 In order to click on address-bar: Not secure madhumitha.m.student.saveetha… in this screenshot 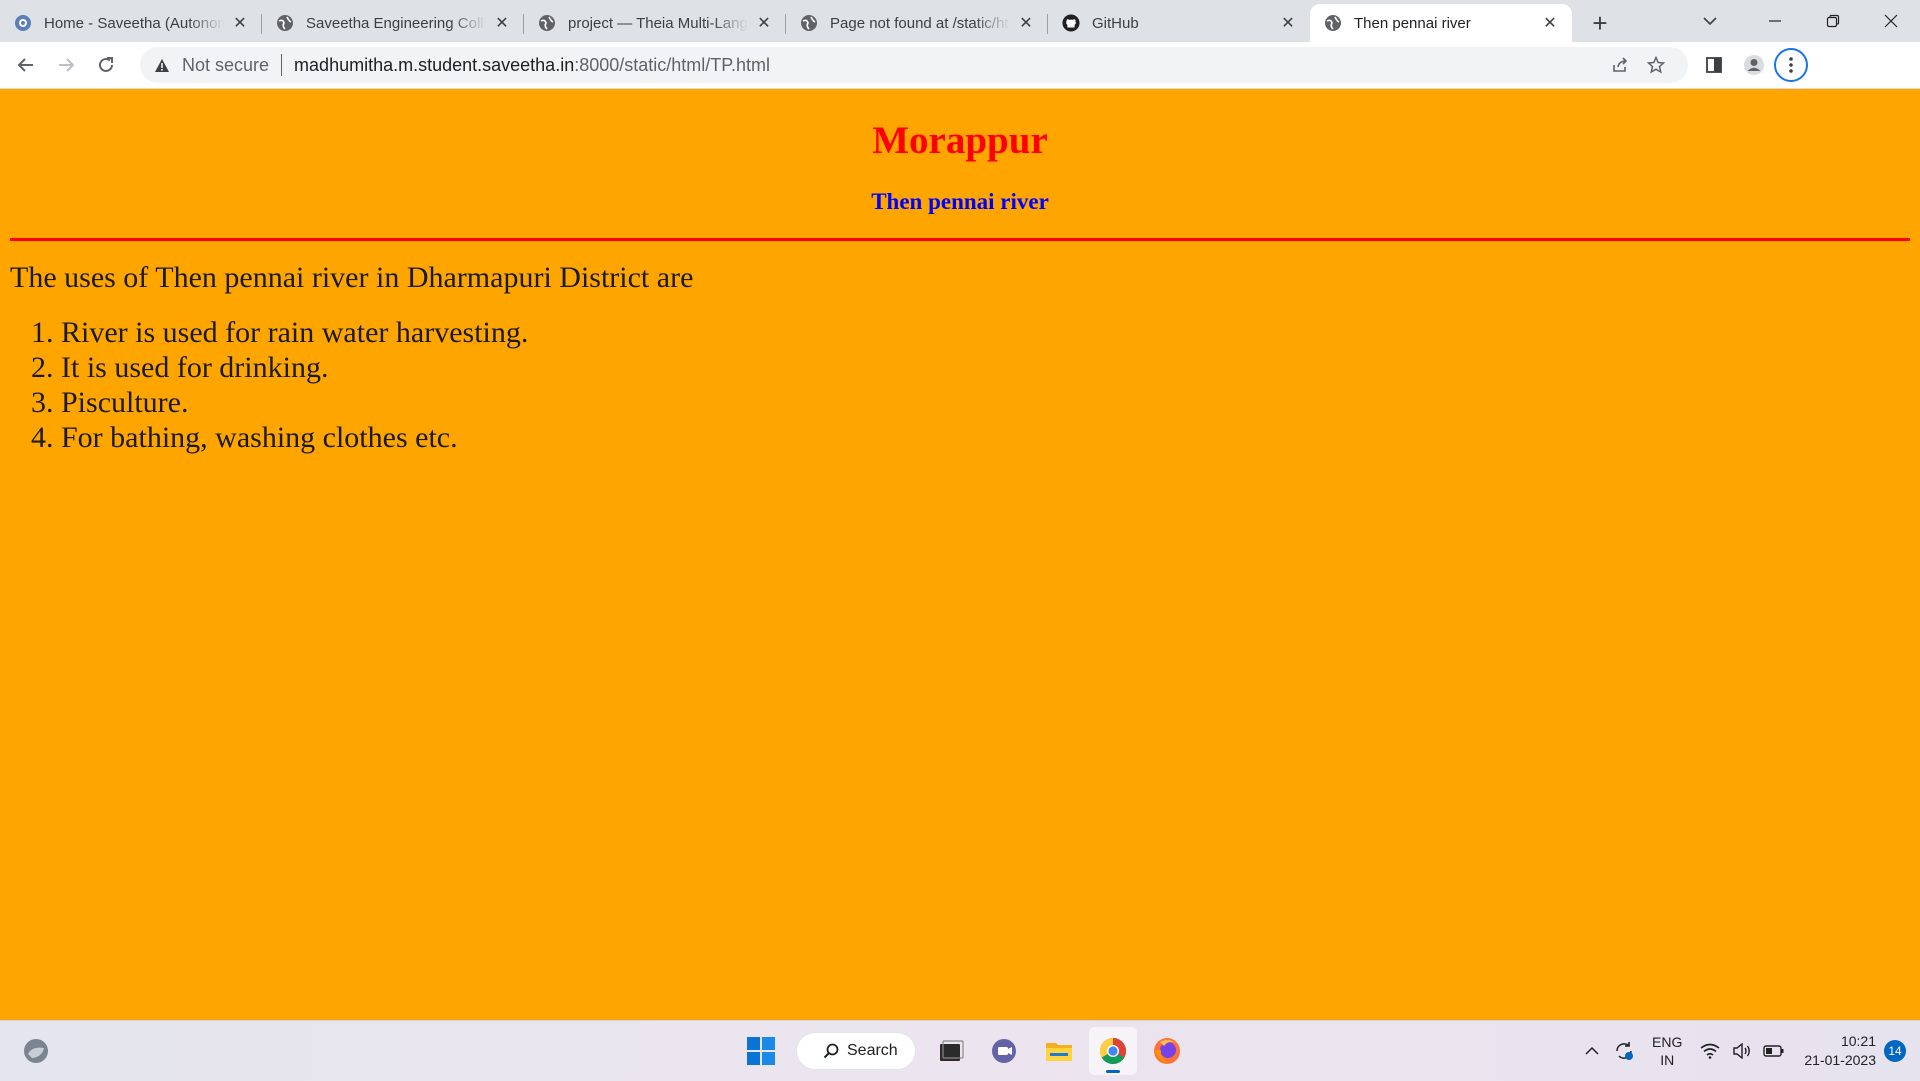, I will do `click(914, 65)`.